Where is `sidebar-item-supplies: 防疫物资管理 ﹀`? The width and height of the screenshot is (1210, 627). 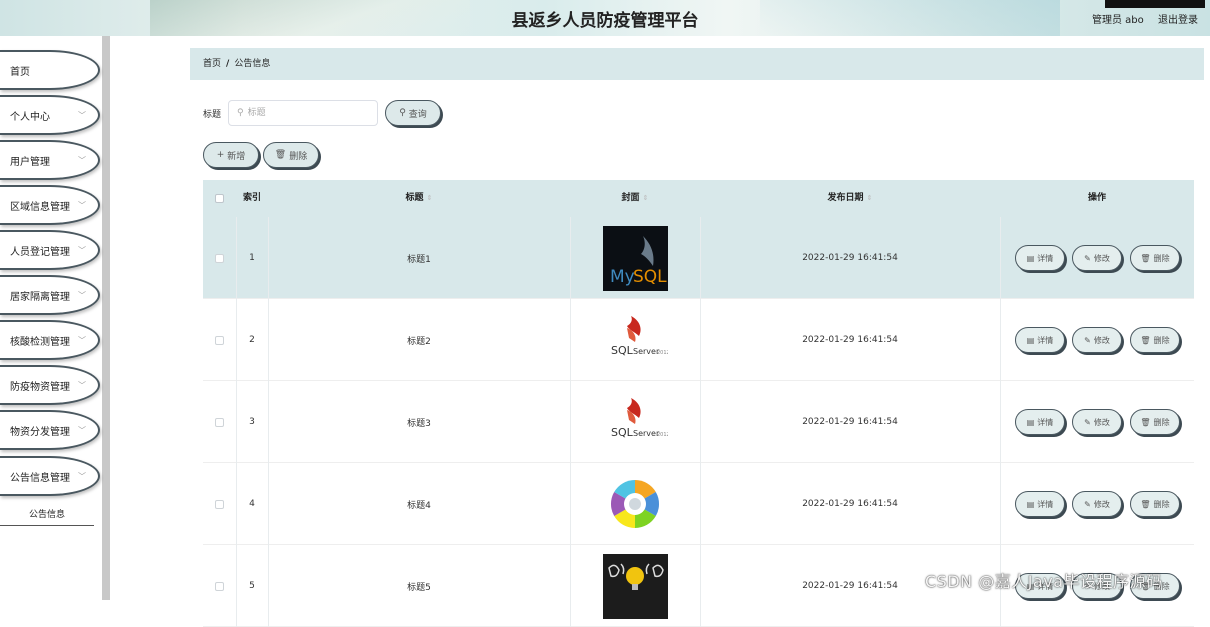 sidebar-item-supplies: 防疫物资管理 ﹀ is located at coordinates (50, 385).